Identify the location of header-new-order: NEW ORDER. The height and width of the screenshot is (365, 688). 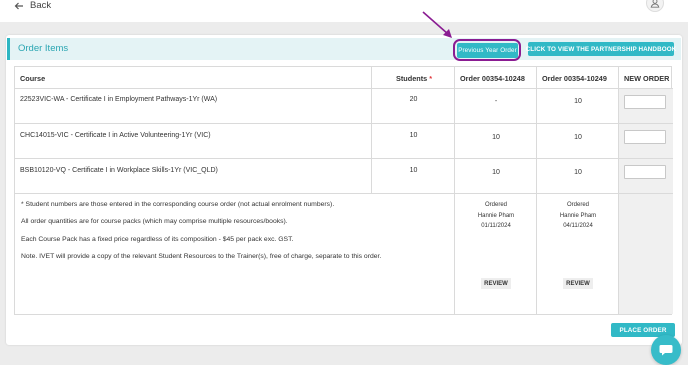
(646, 78).